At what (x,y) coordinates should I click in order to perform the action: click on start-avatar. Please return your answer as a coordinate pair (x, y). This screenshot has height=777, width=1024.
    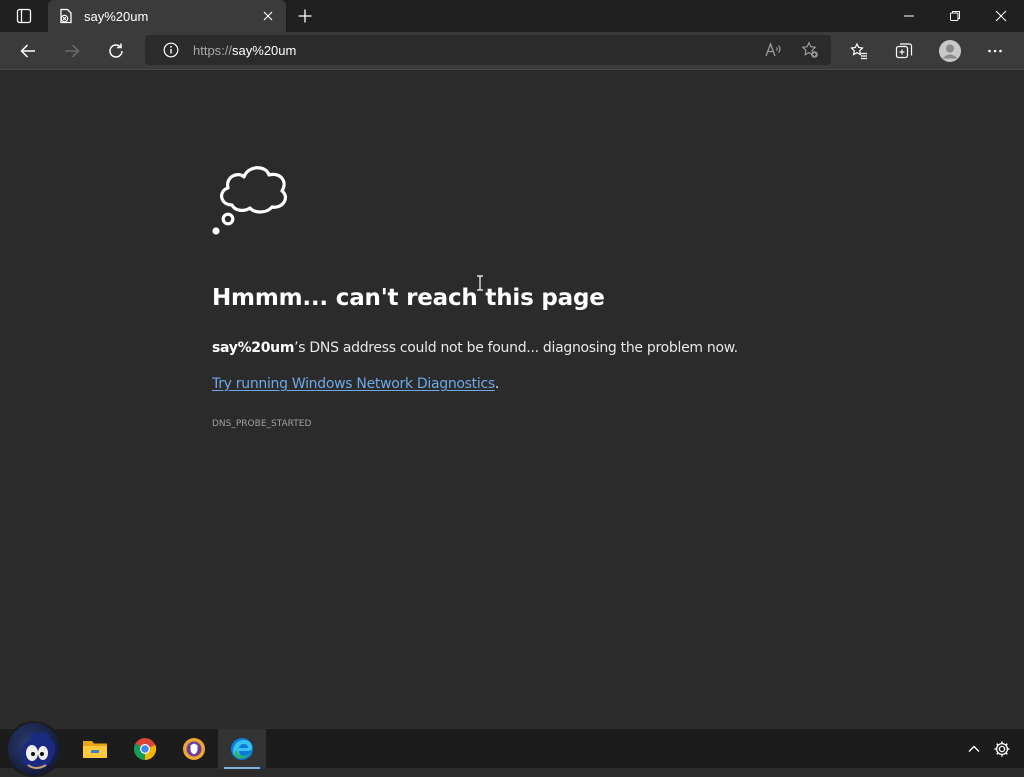
    Looking at the image, I should click on (34, 749).